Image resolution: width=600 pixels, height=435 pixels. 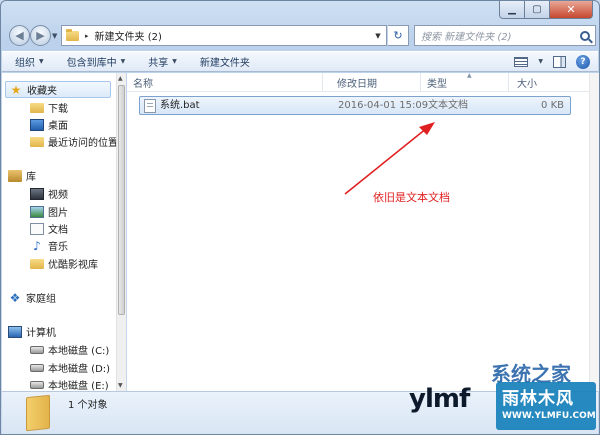 I want to click on organize-button: 组织 ▼, so click(x=28, y=61).